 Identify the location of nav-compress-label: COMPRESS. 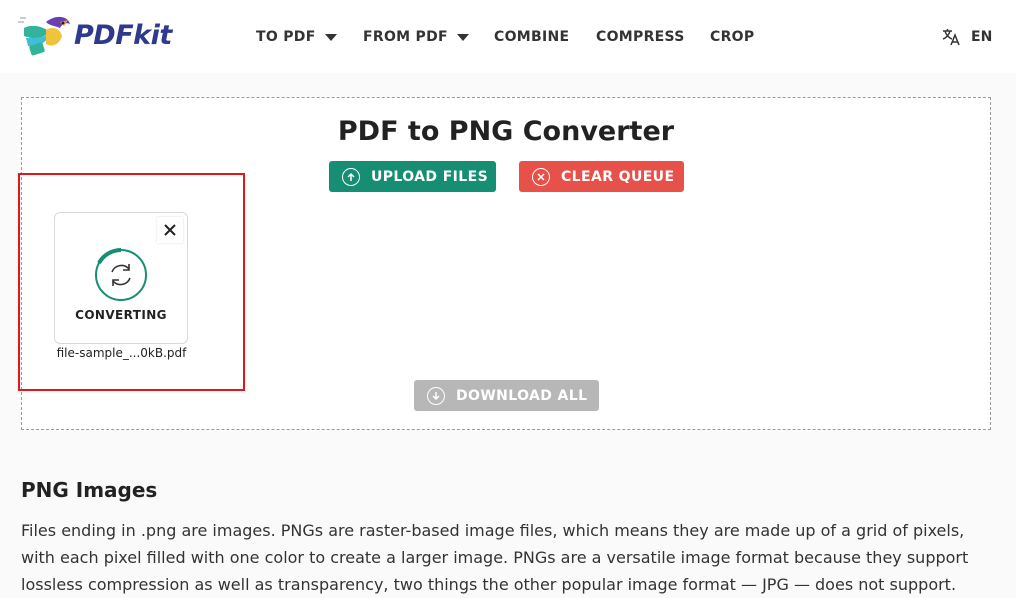
(640, 37).